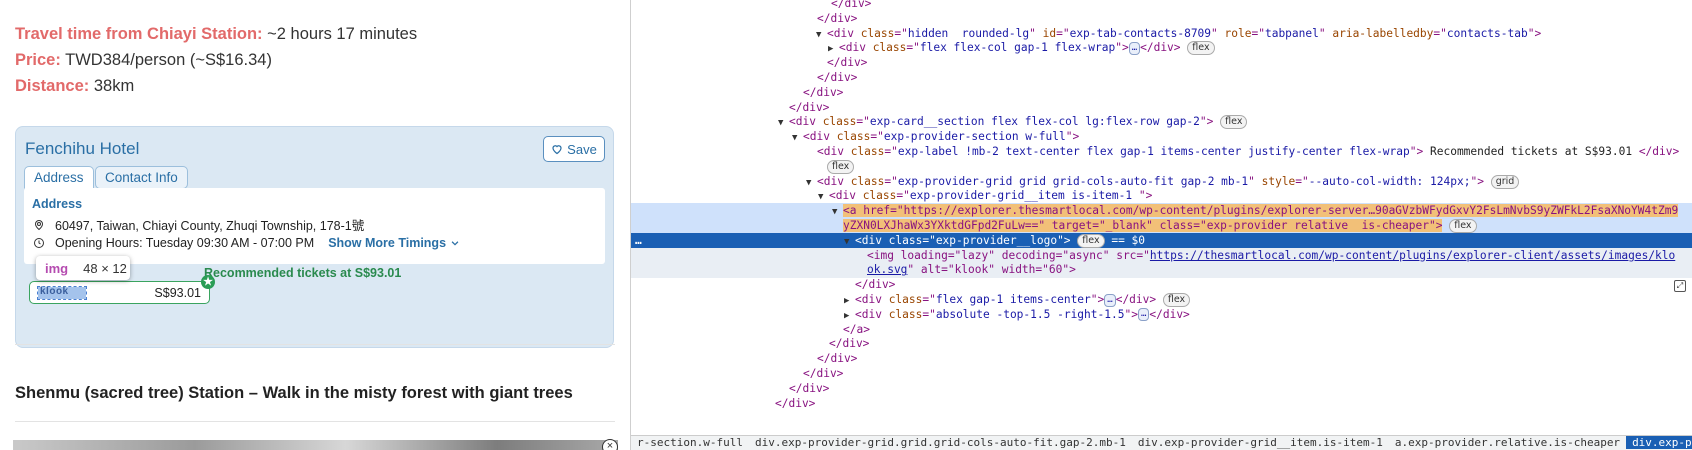  I want to click on show-more-timings-link: Show More Timings, so click(394, 243).